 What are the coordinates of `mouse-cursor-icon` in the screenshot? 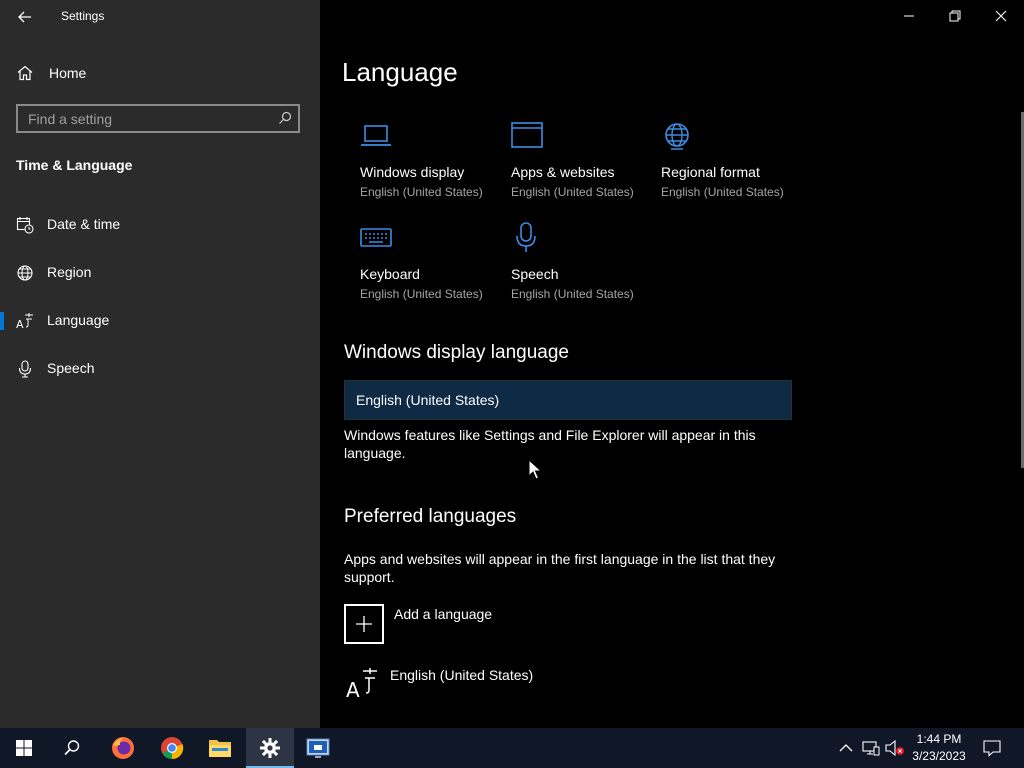 It's located at (535, 469).